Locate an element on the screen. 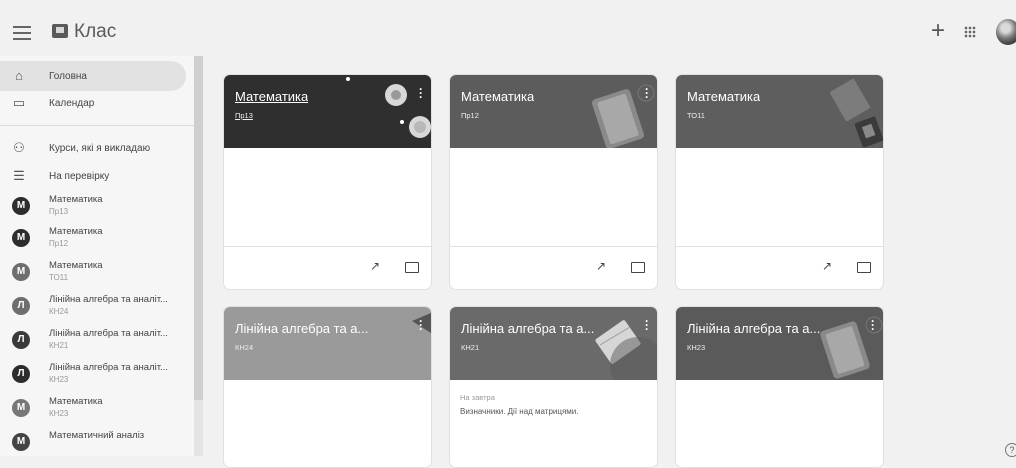 This screenshot has height=468, width=1016. calendar-icon: ▭ is located at coordinates (19, 102).